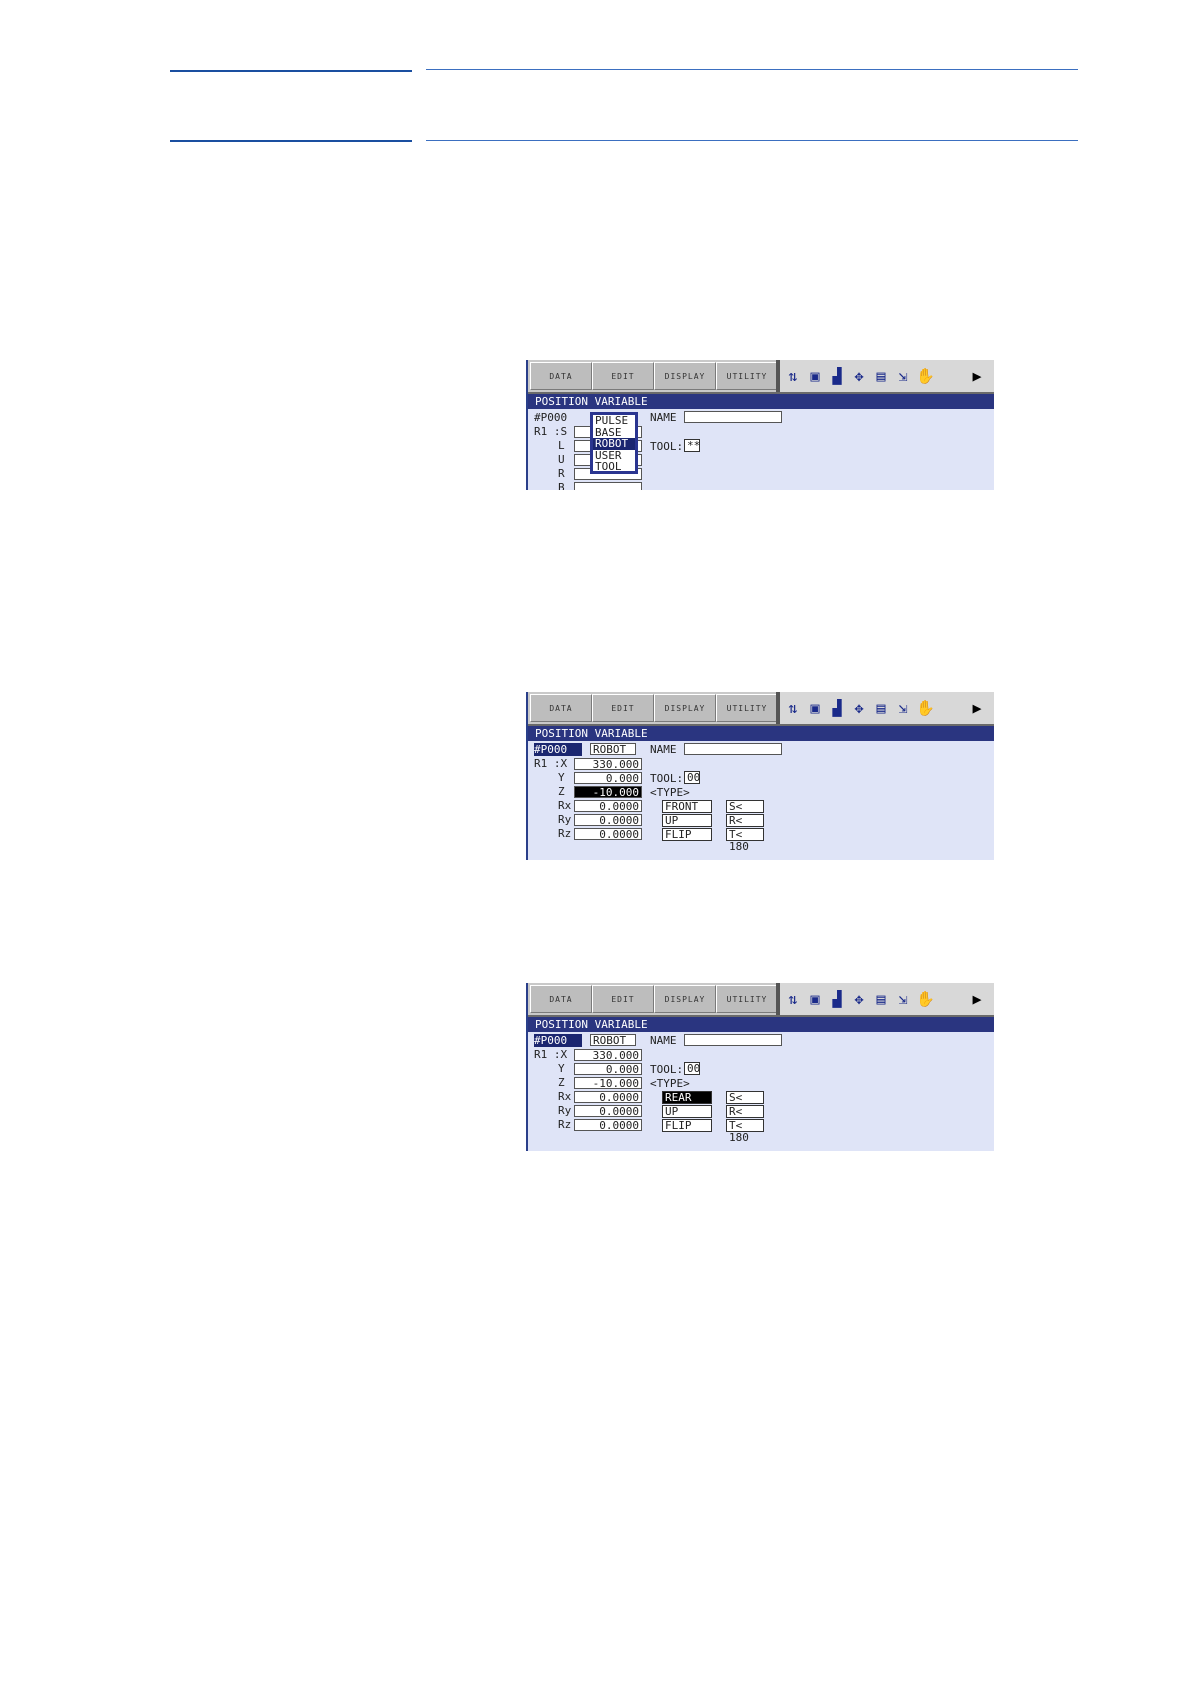  What do you see at coordinates (692, 445) in the screenshot?
I see `tool-value: **` at bounding box center [692, 445].